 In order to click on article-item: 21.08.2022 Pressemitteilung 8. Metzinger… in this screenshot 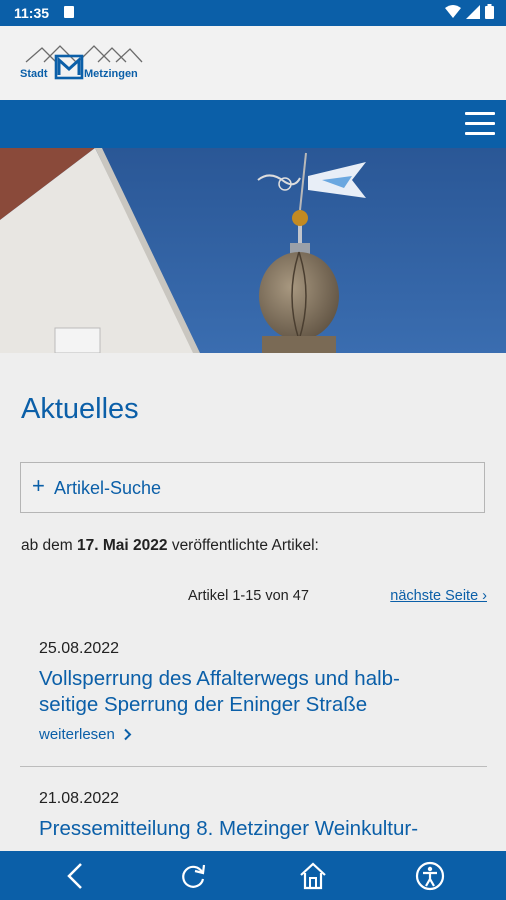, I will do `click(259, 816)`.